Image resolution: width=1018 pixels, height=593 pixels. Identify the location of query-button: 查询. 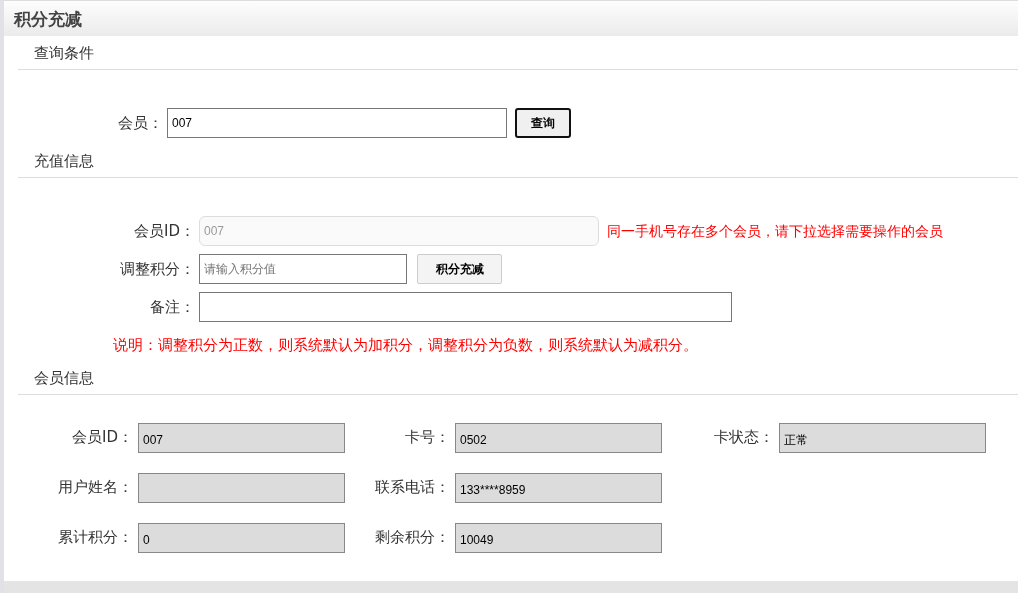
(543, 123).